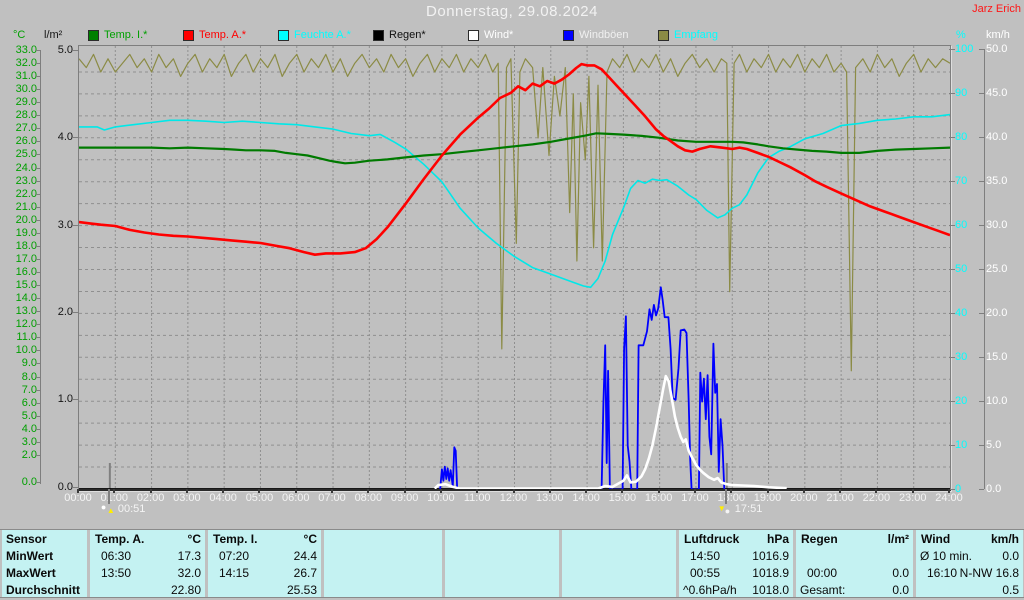  I want to click on legend-label: Regen*, so click(407, 35).